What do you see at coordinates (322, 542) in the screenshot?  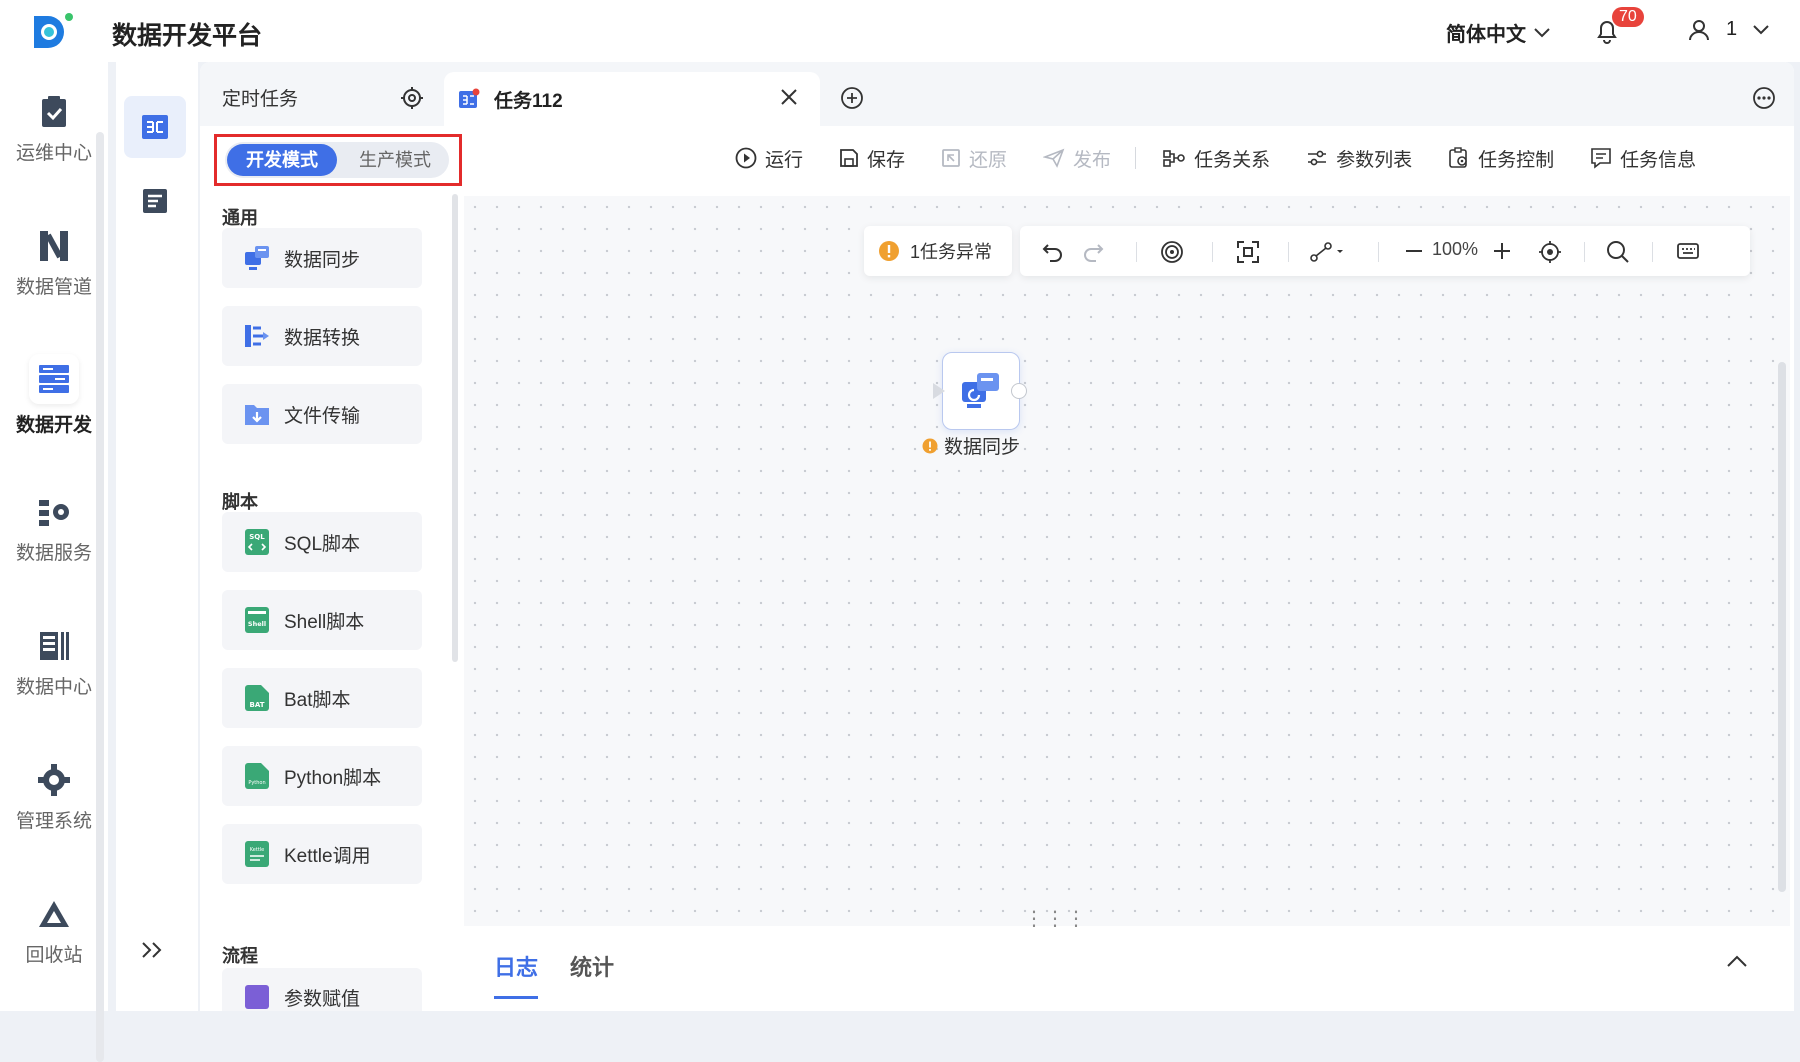 I see `component-sql-script: SQL SQL脚本` at bounding box center [322, 542].